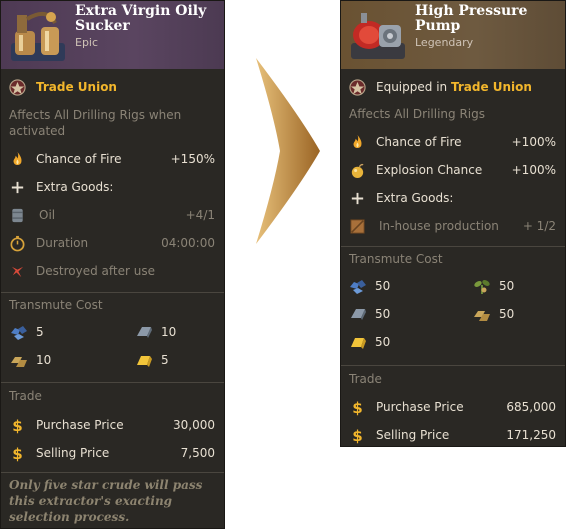 Image resolution: width=566 pixels, height=529 pixels. I want to click on oil-sucker-thumbnail, so click(38, 36).